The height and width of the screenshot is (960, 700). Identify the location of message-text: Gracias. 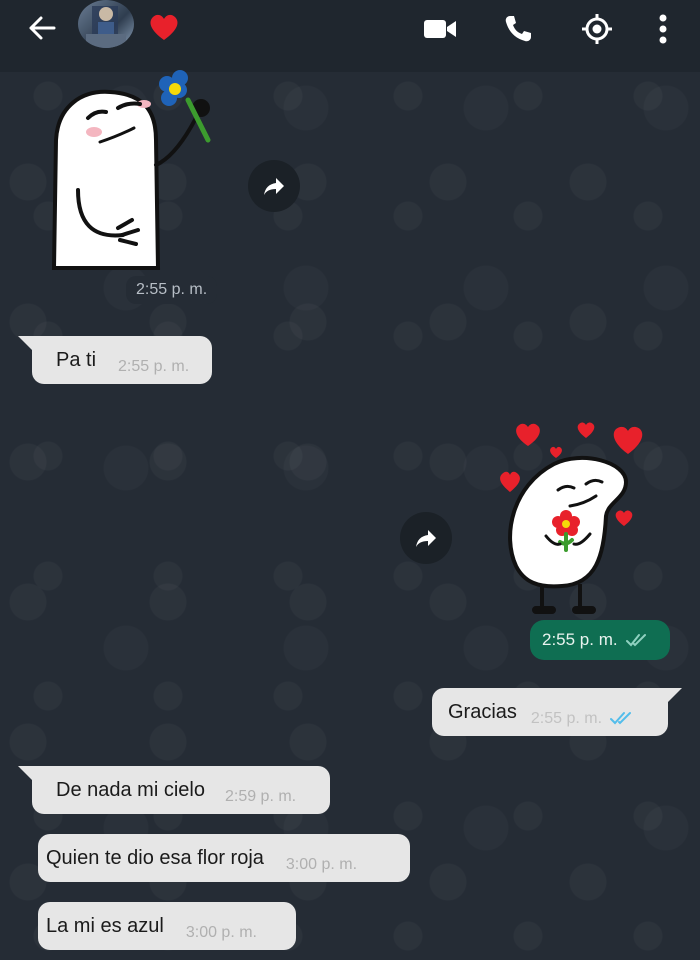
(482, 711).